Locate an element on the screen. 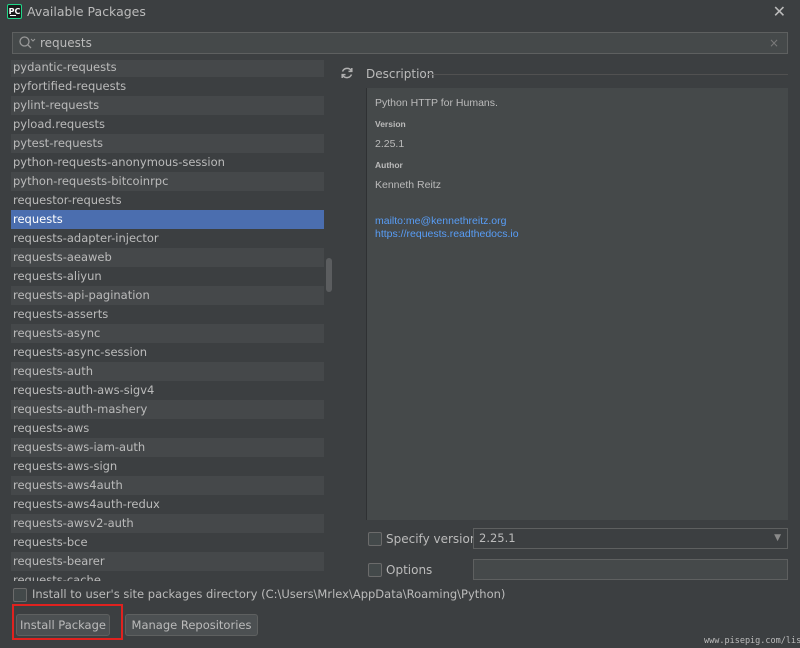  window-title: Available Packages is located at coordinates (86, 11).